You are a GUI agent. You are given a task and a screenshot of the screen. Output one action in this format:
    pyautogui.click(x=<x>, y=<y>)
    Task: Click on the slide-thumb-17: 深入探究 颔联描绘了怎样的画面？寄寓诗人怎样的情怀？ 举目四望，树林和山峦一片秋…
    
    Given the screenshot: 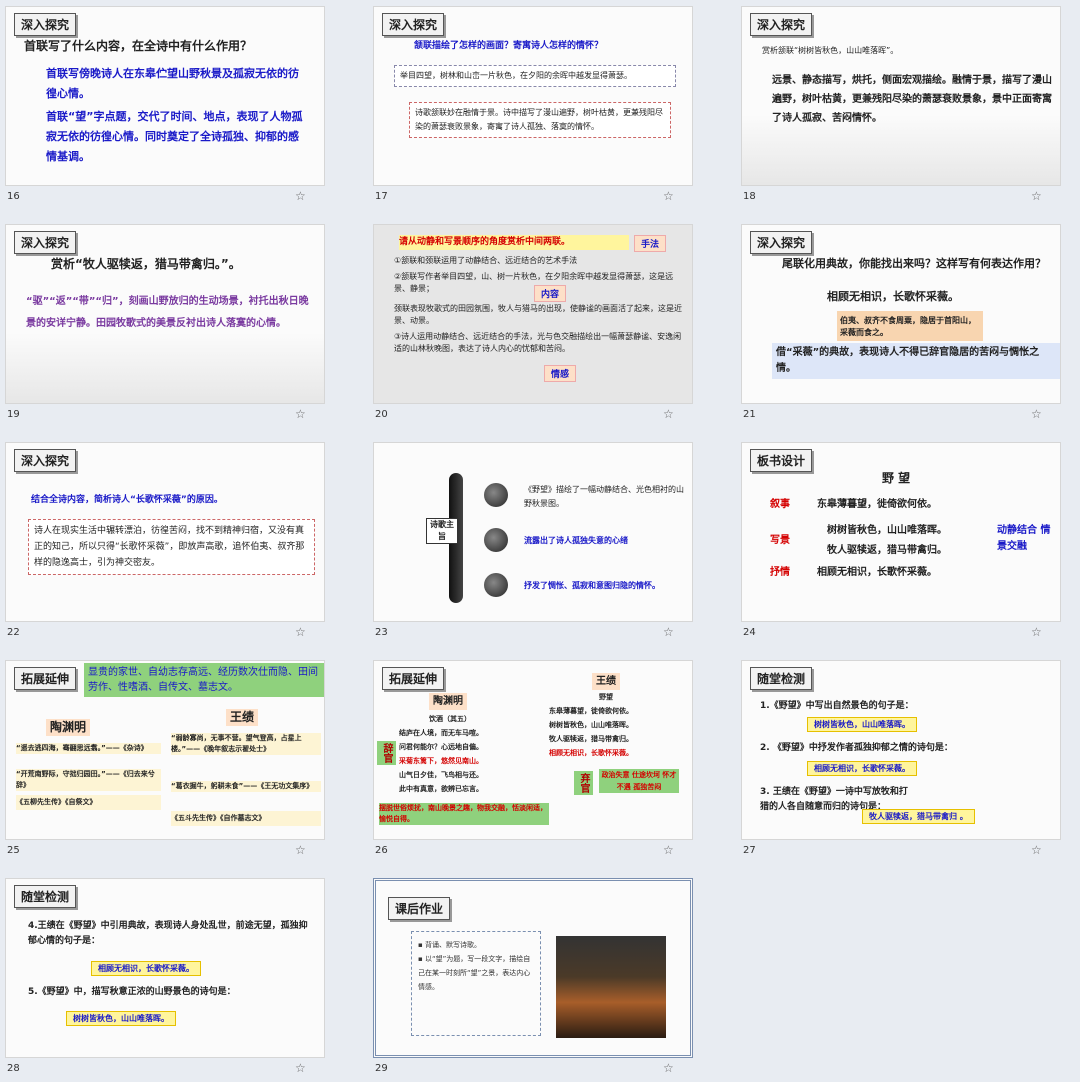 What is the action you would take?
    pyautogui.click(x=533, y=105)
    